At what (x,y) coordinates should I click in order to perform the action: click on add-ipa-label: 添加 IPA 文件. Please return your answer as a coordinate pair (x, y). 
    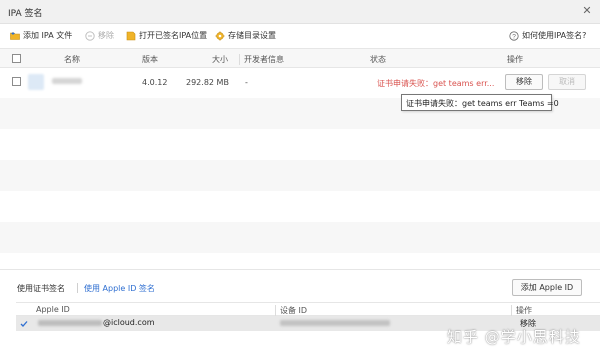
    Looking at the image, I should click on (48, 35).